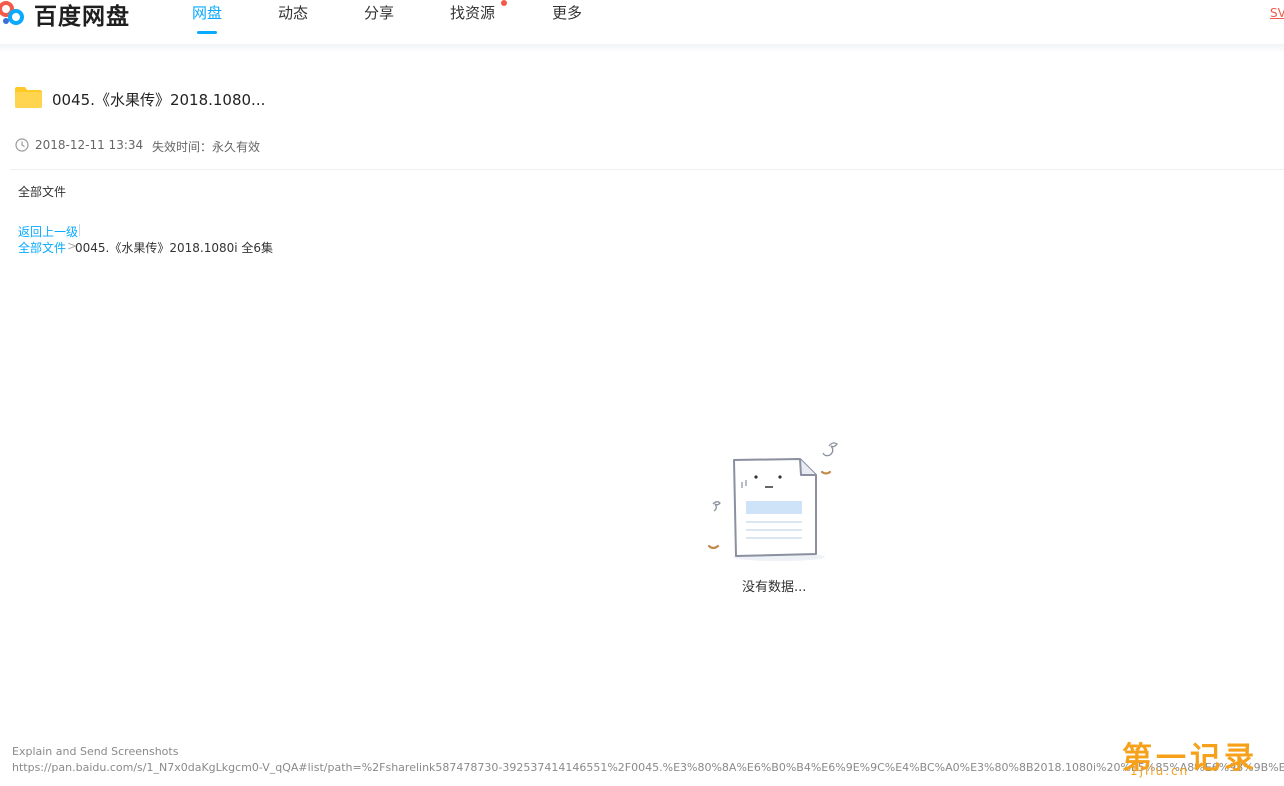 This screenshot has width=1284, height=786. What do you see at coordinates (772, 501) in the screenshot?
I see `empty-document-illustration` at bounding box center [772, 501].